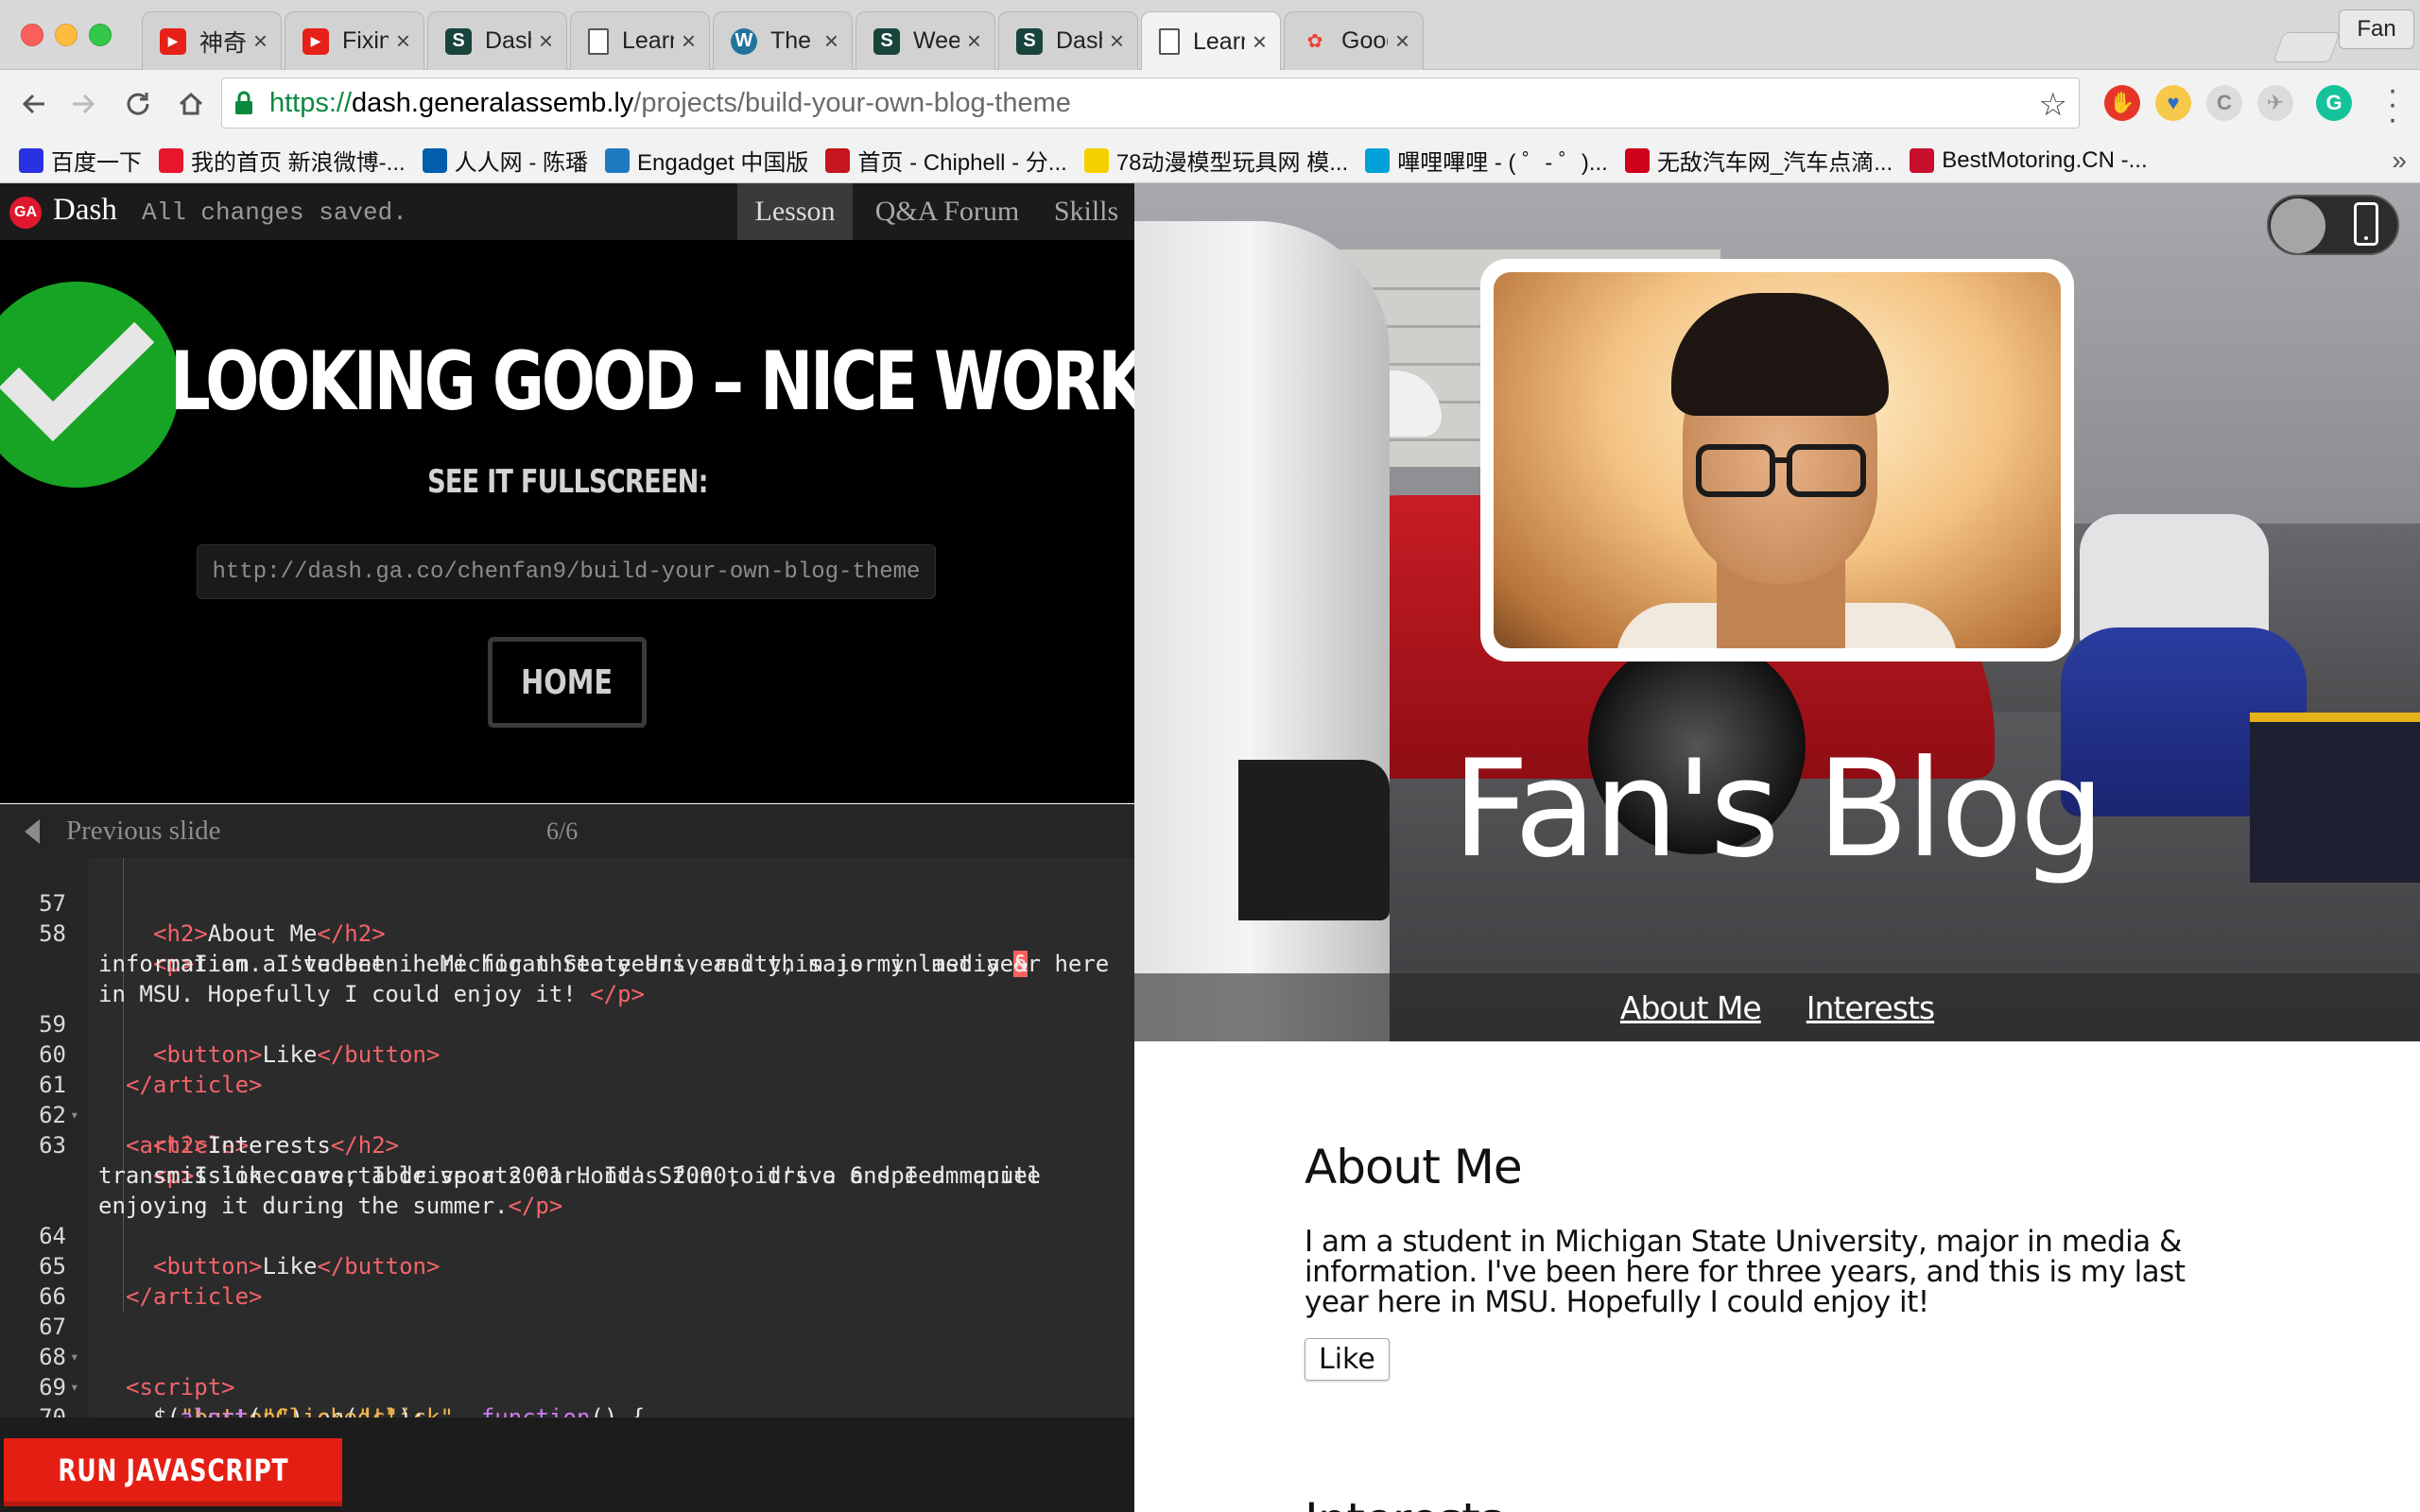 This screenshot has width=2420, height=1512. I want to click on photo-hair, so click(1780, 354).